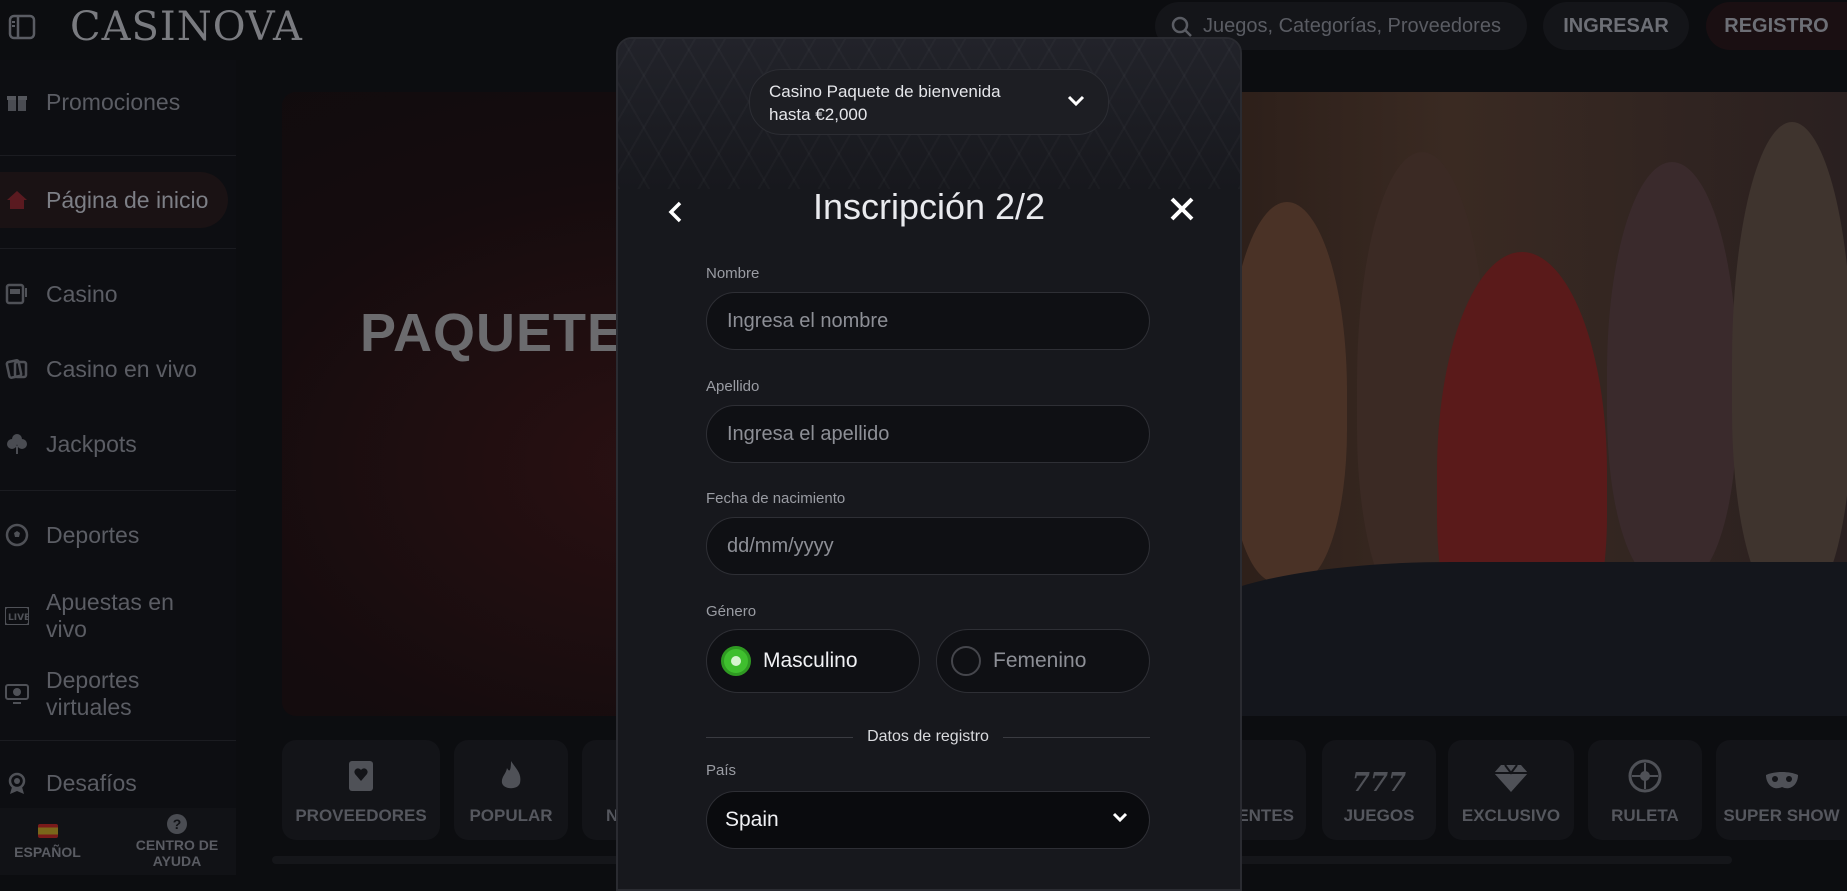 The image size is (1847, 891). I want to click on sidebar-item-apuestas-en-vivo: LIVE Apuestas en vivo, so click(118, 616).